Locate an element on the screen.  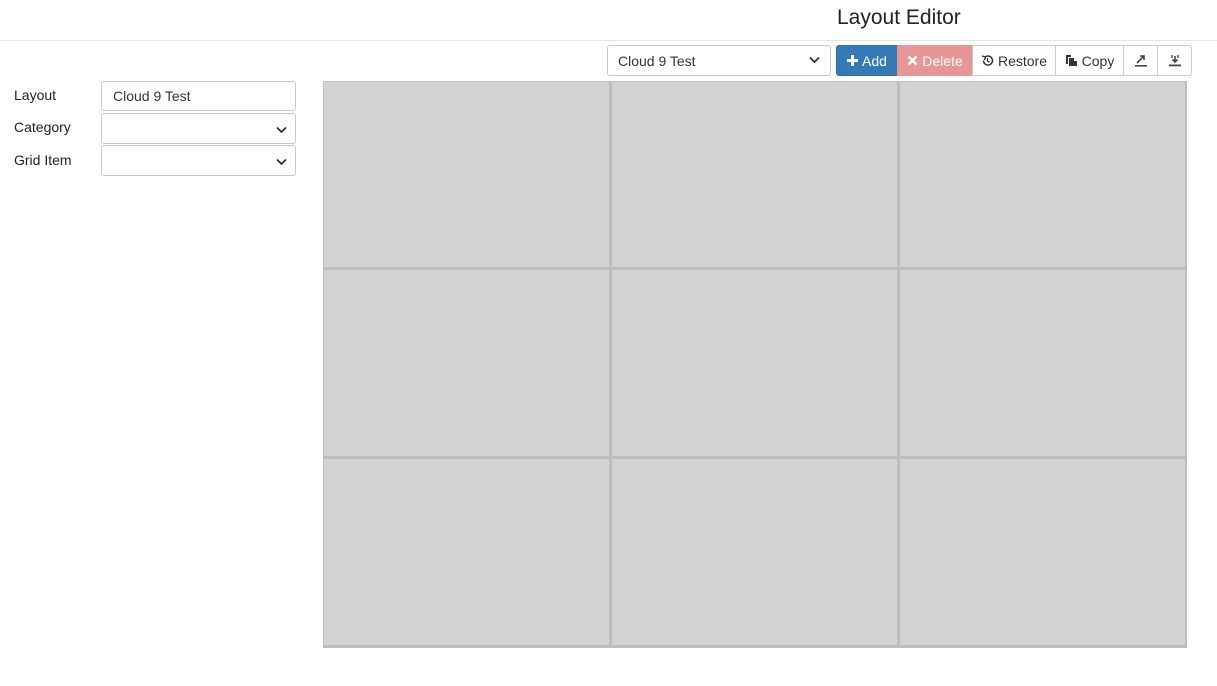
export-button is located at coordinates (1140, 60).